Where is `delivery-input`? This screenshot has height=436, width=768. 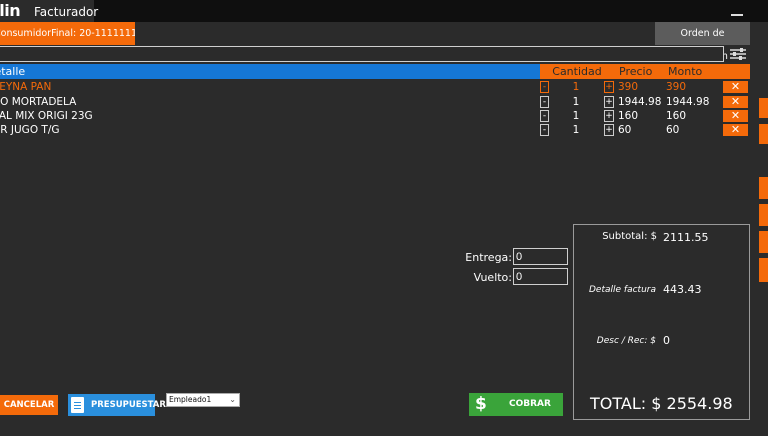 delivery-input is located at coordinates (540, 256).